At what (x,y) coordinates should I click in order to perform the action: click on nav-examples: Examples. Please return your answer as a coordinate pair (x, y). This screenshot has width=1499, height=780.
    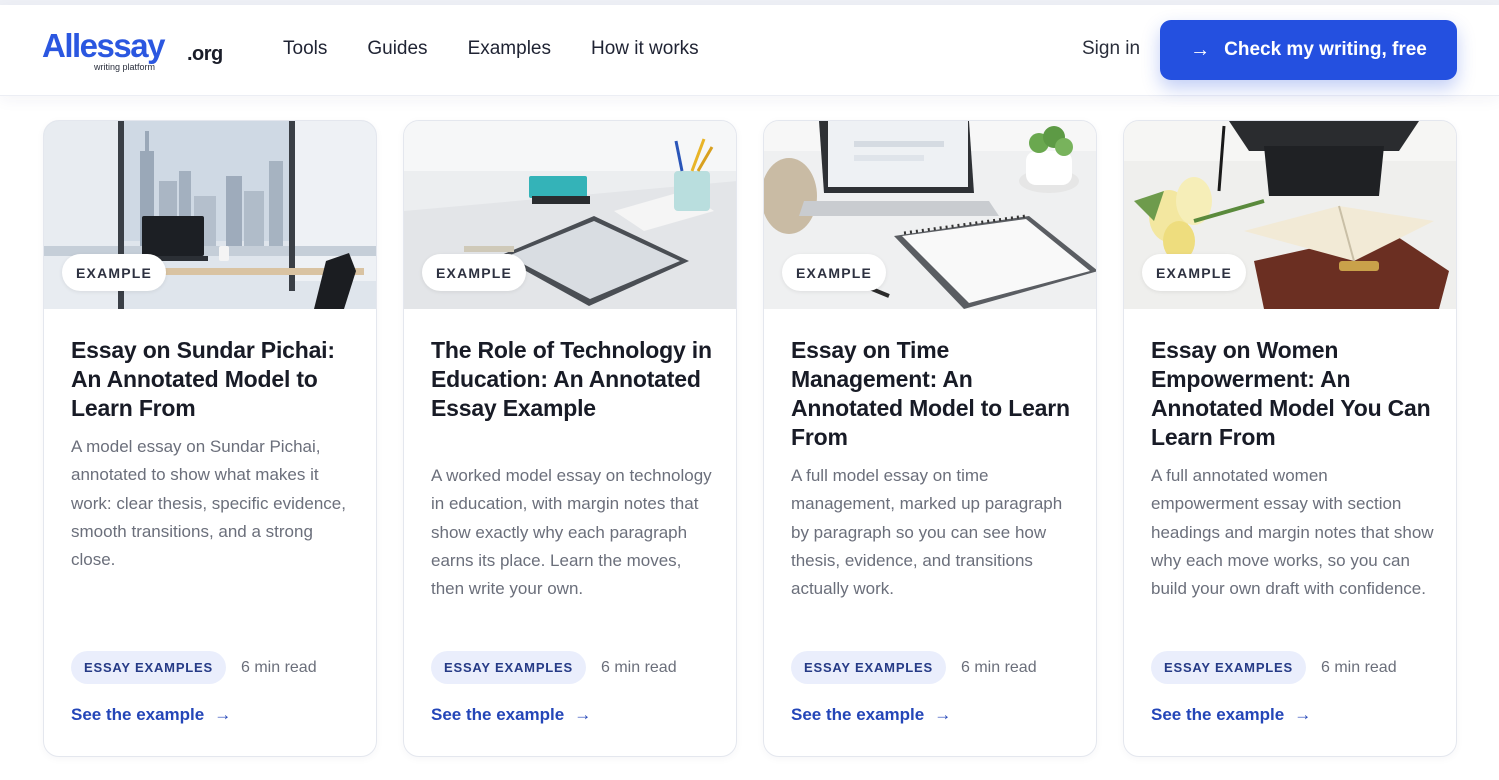
    Looking at the image, I should click on (509, 49).